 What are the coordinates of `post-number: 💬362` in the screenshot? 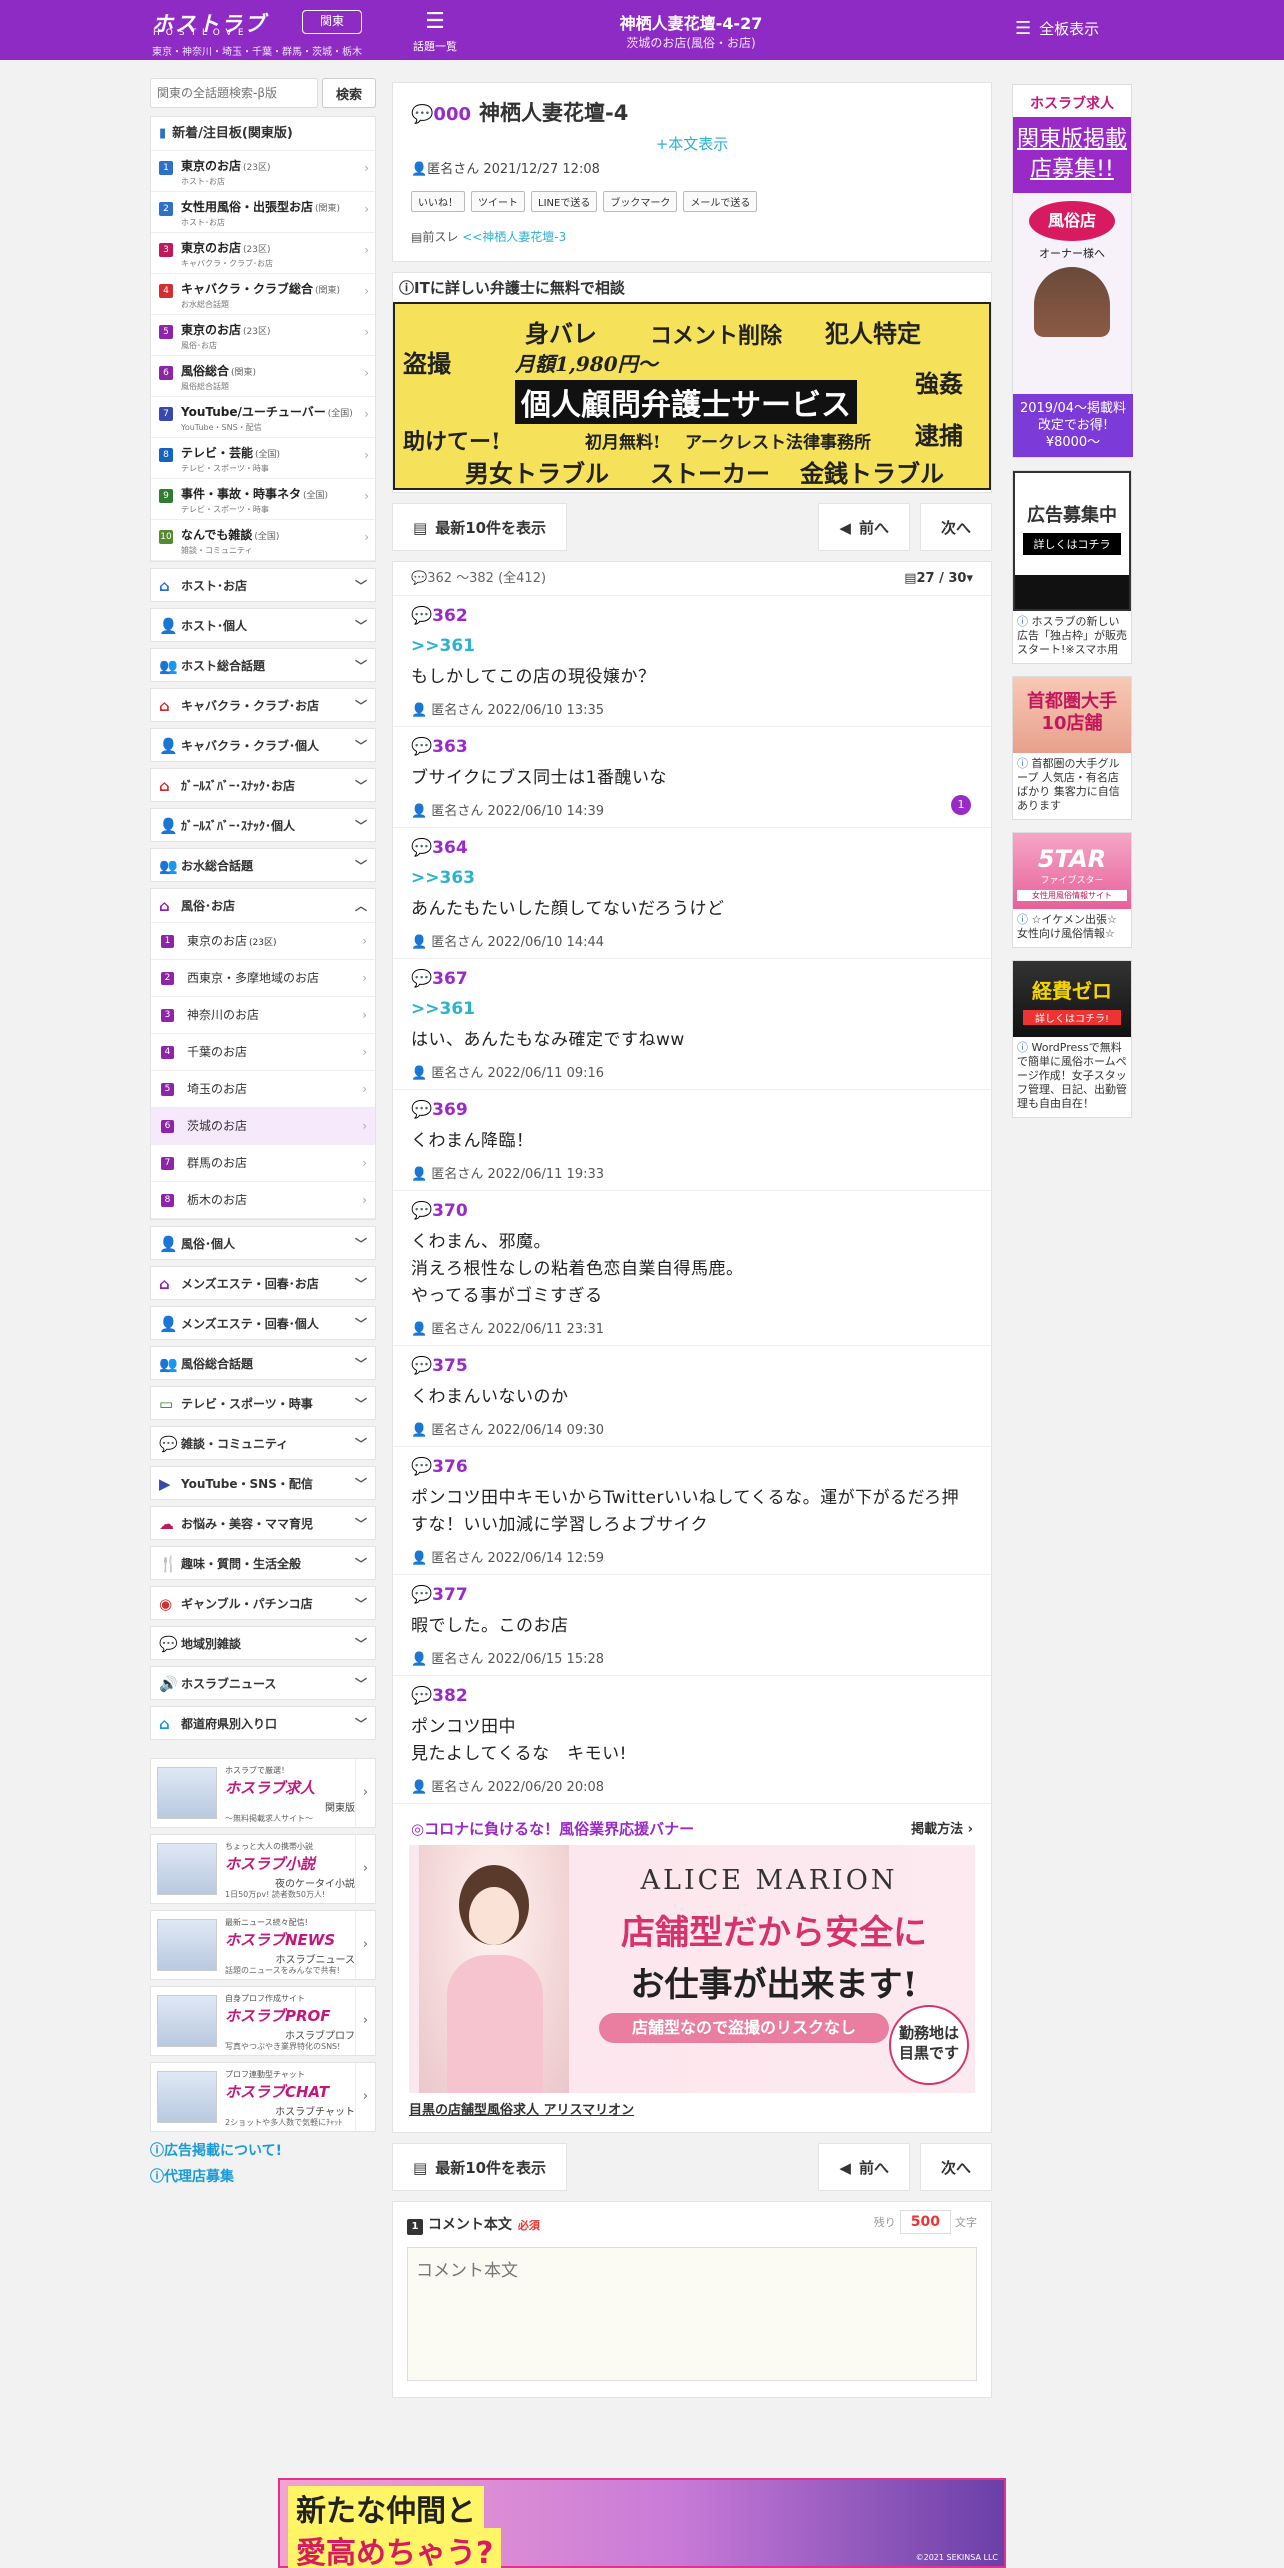 It's located at (692, 616).